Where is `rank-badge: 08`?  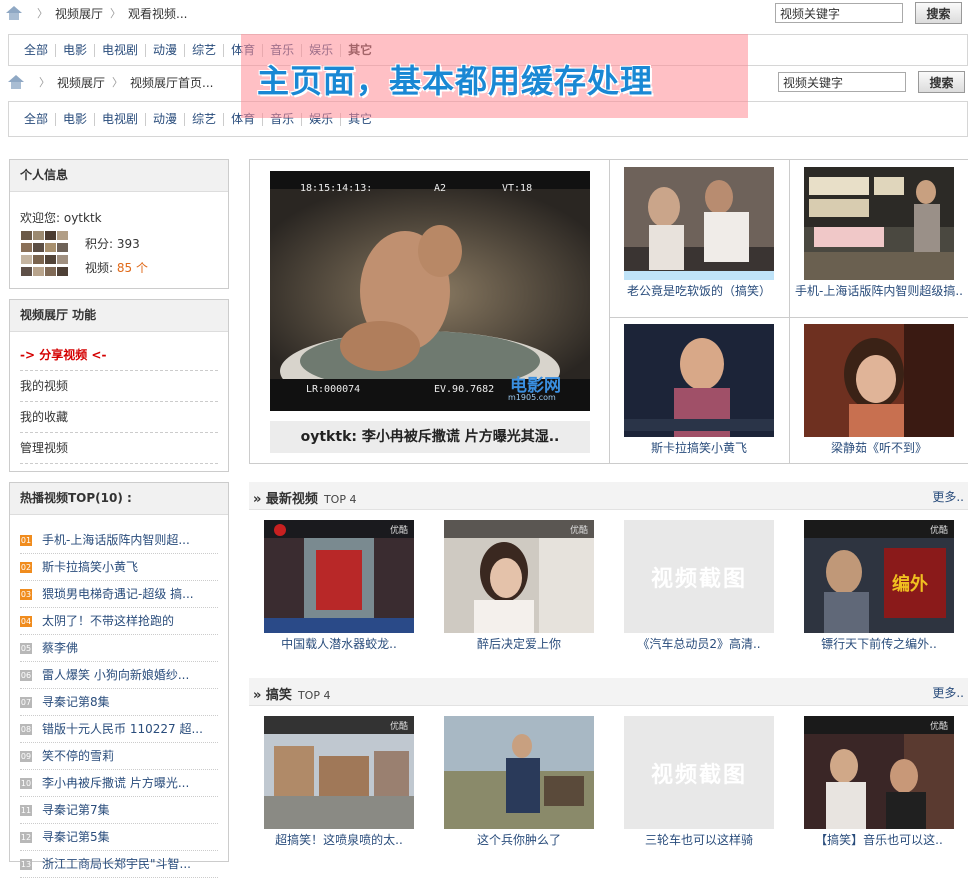
rank-badge: 08 is located at coordinates (26, 729).